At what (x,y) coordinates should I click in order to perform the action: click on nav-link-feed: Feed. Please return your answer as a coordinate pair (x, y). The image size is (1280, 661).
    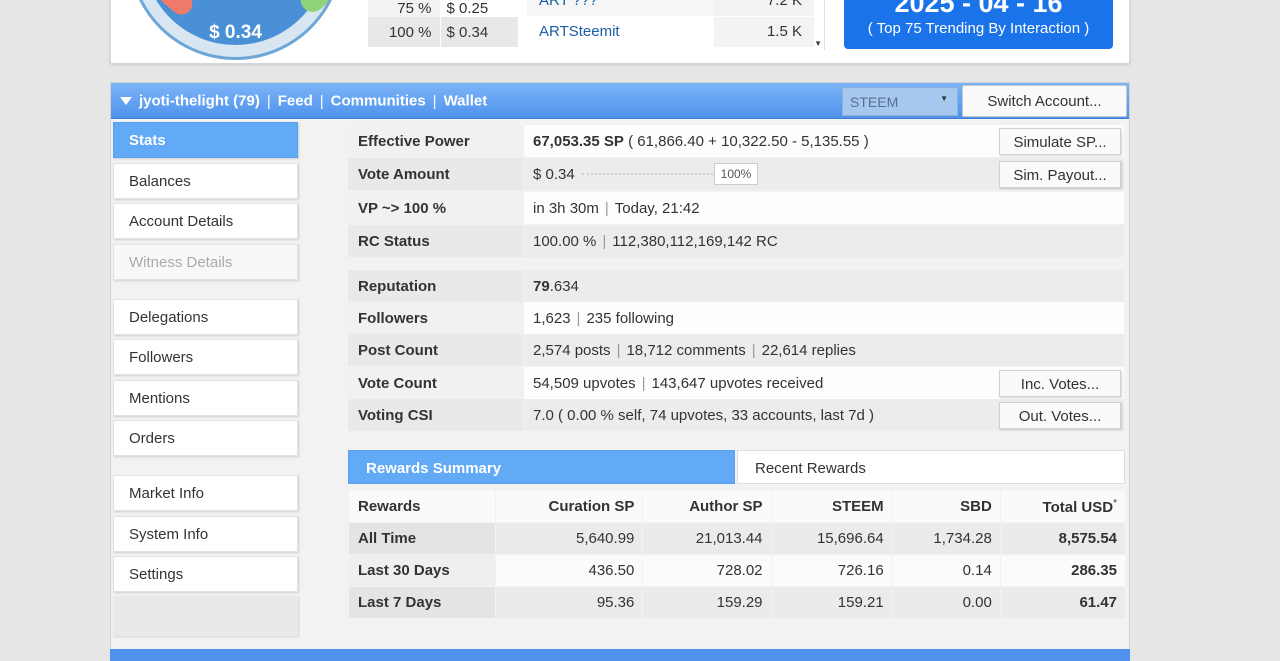
    Looking at the image, I should click on (295, 101).